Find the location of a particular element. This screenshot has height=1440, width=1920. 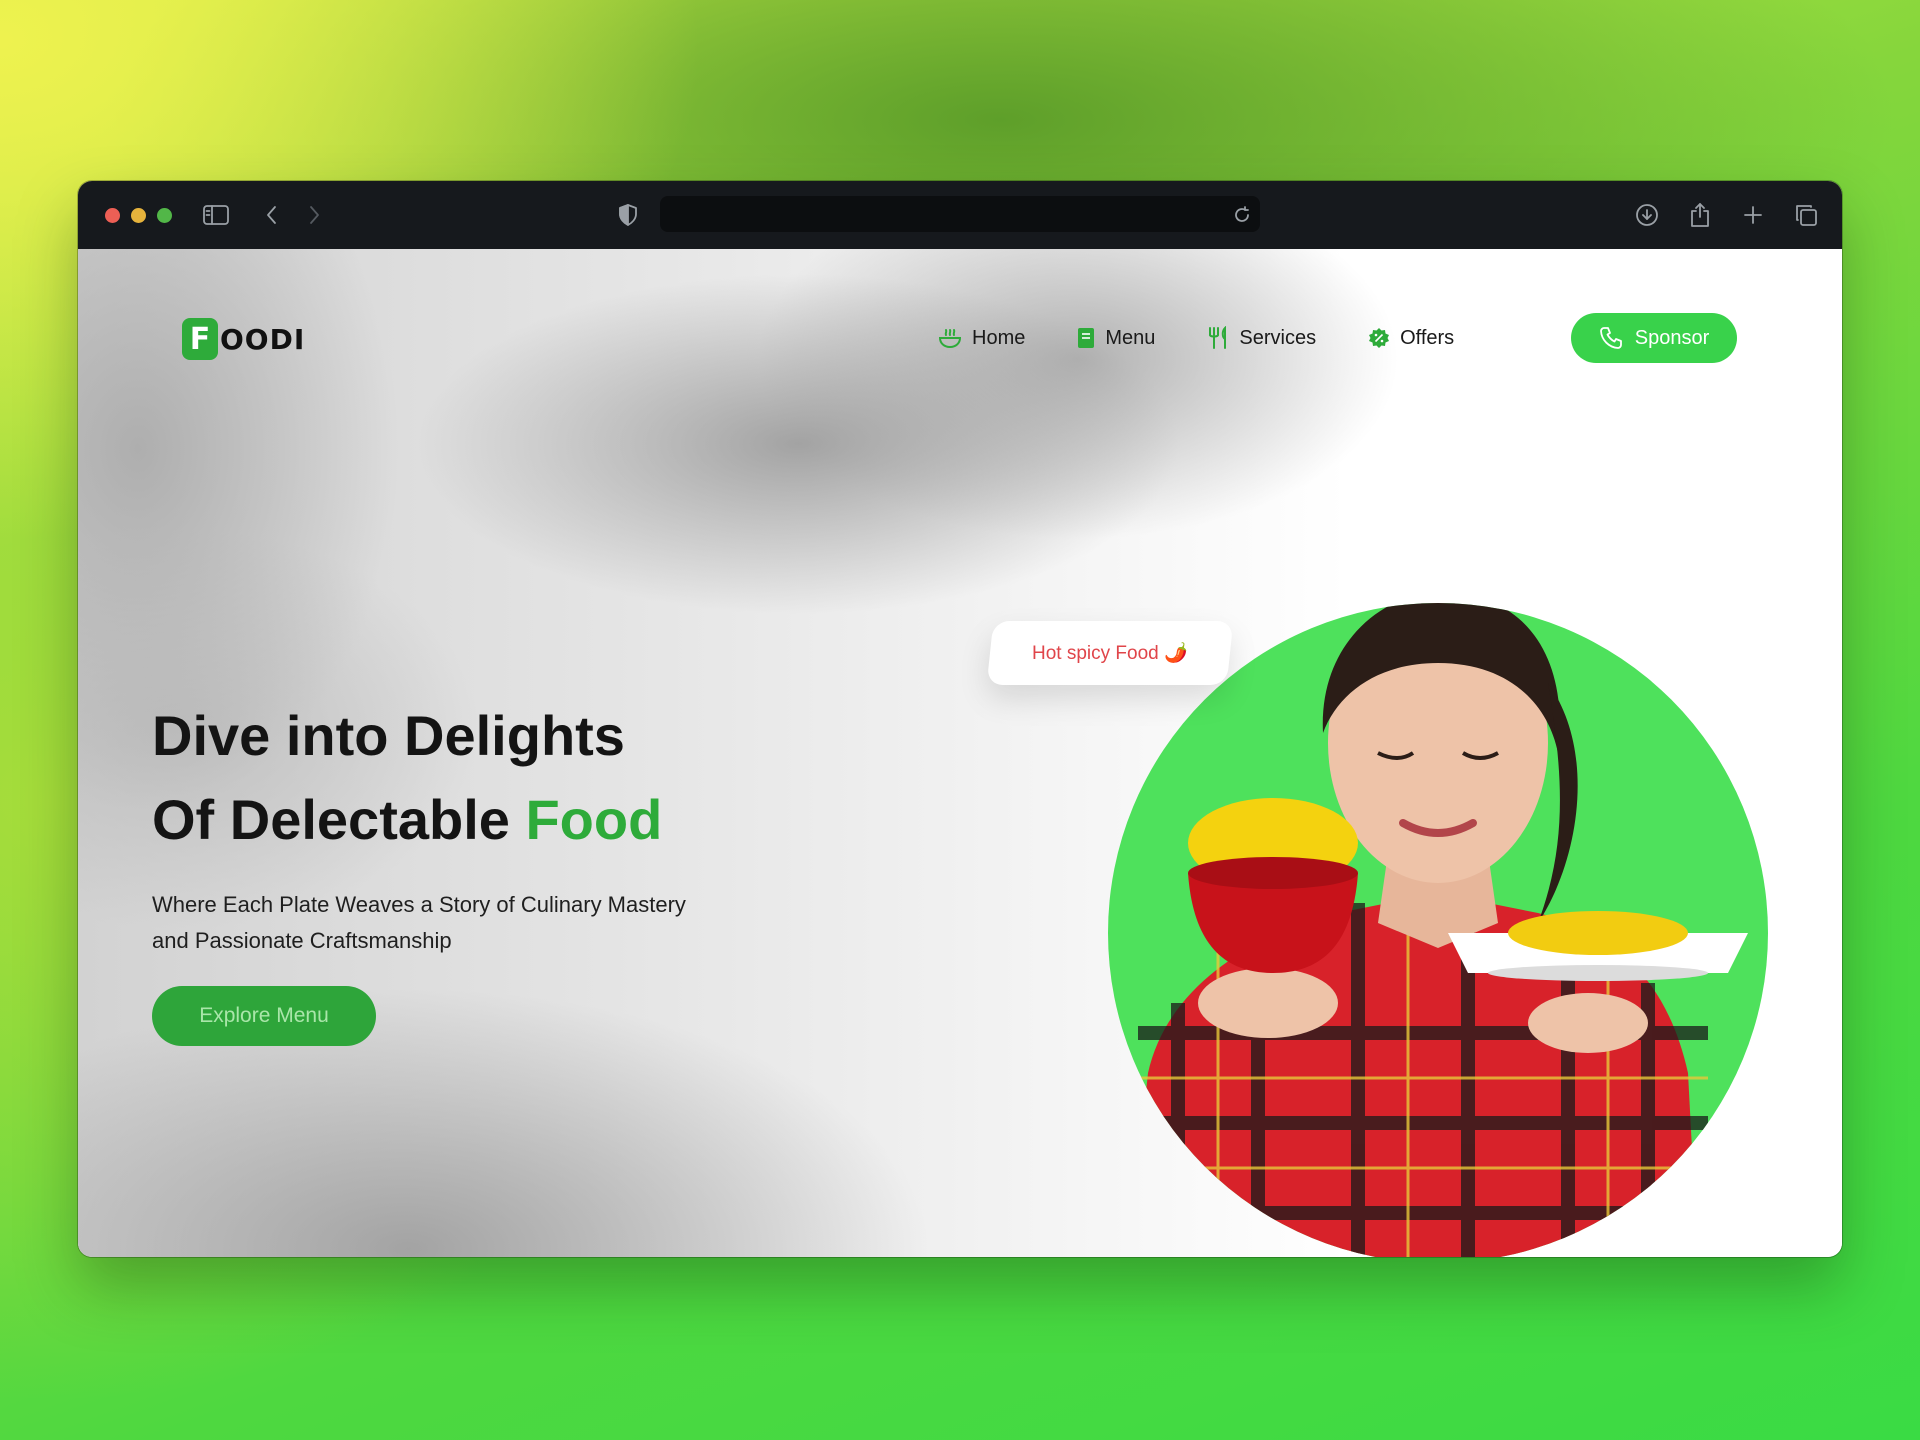

logo-mark: F is located at coordinates (200, 339).